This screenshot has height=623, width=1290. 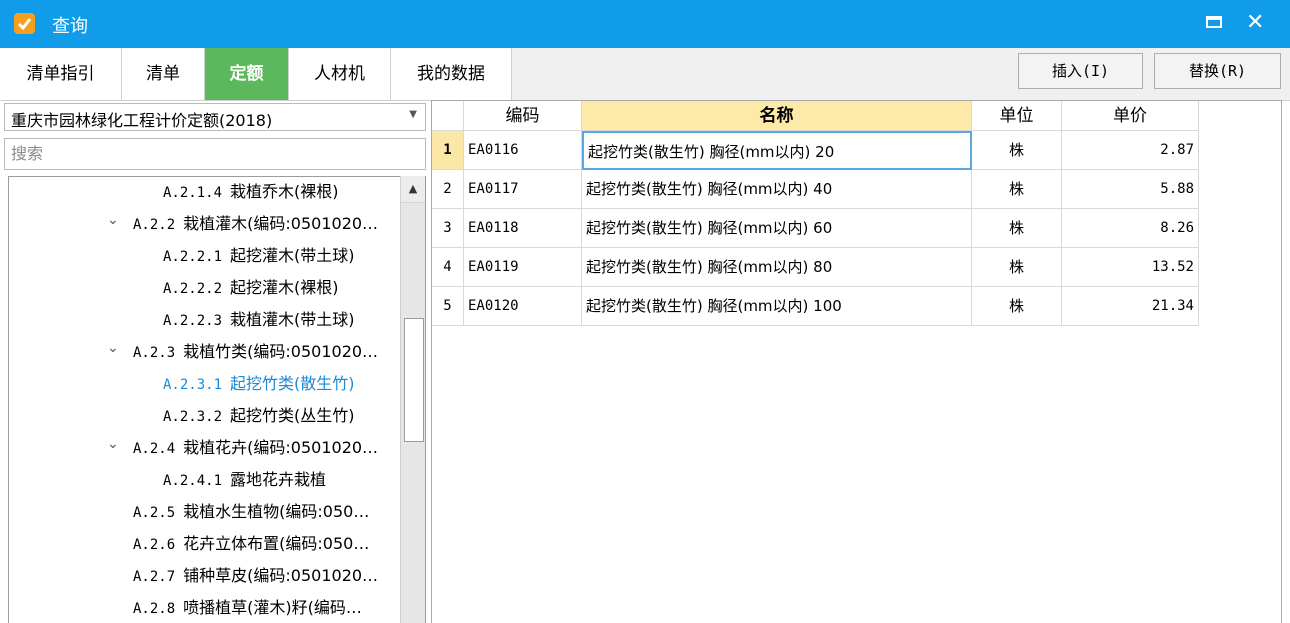 I want to click on tree-item-code: A.2.3.2, so click(x=193, y=417).